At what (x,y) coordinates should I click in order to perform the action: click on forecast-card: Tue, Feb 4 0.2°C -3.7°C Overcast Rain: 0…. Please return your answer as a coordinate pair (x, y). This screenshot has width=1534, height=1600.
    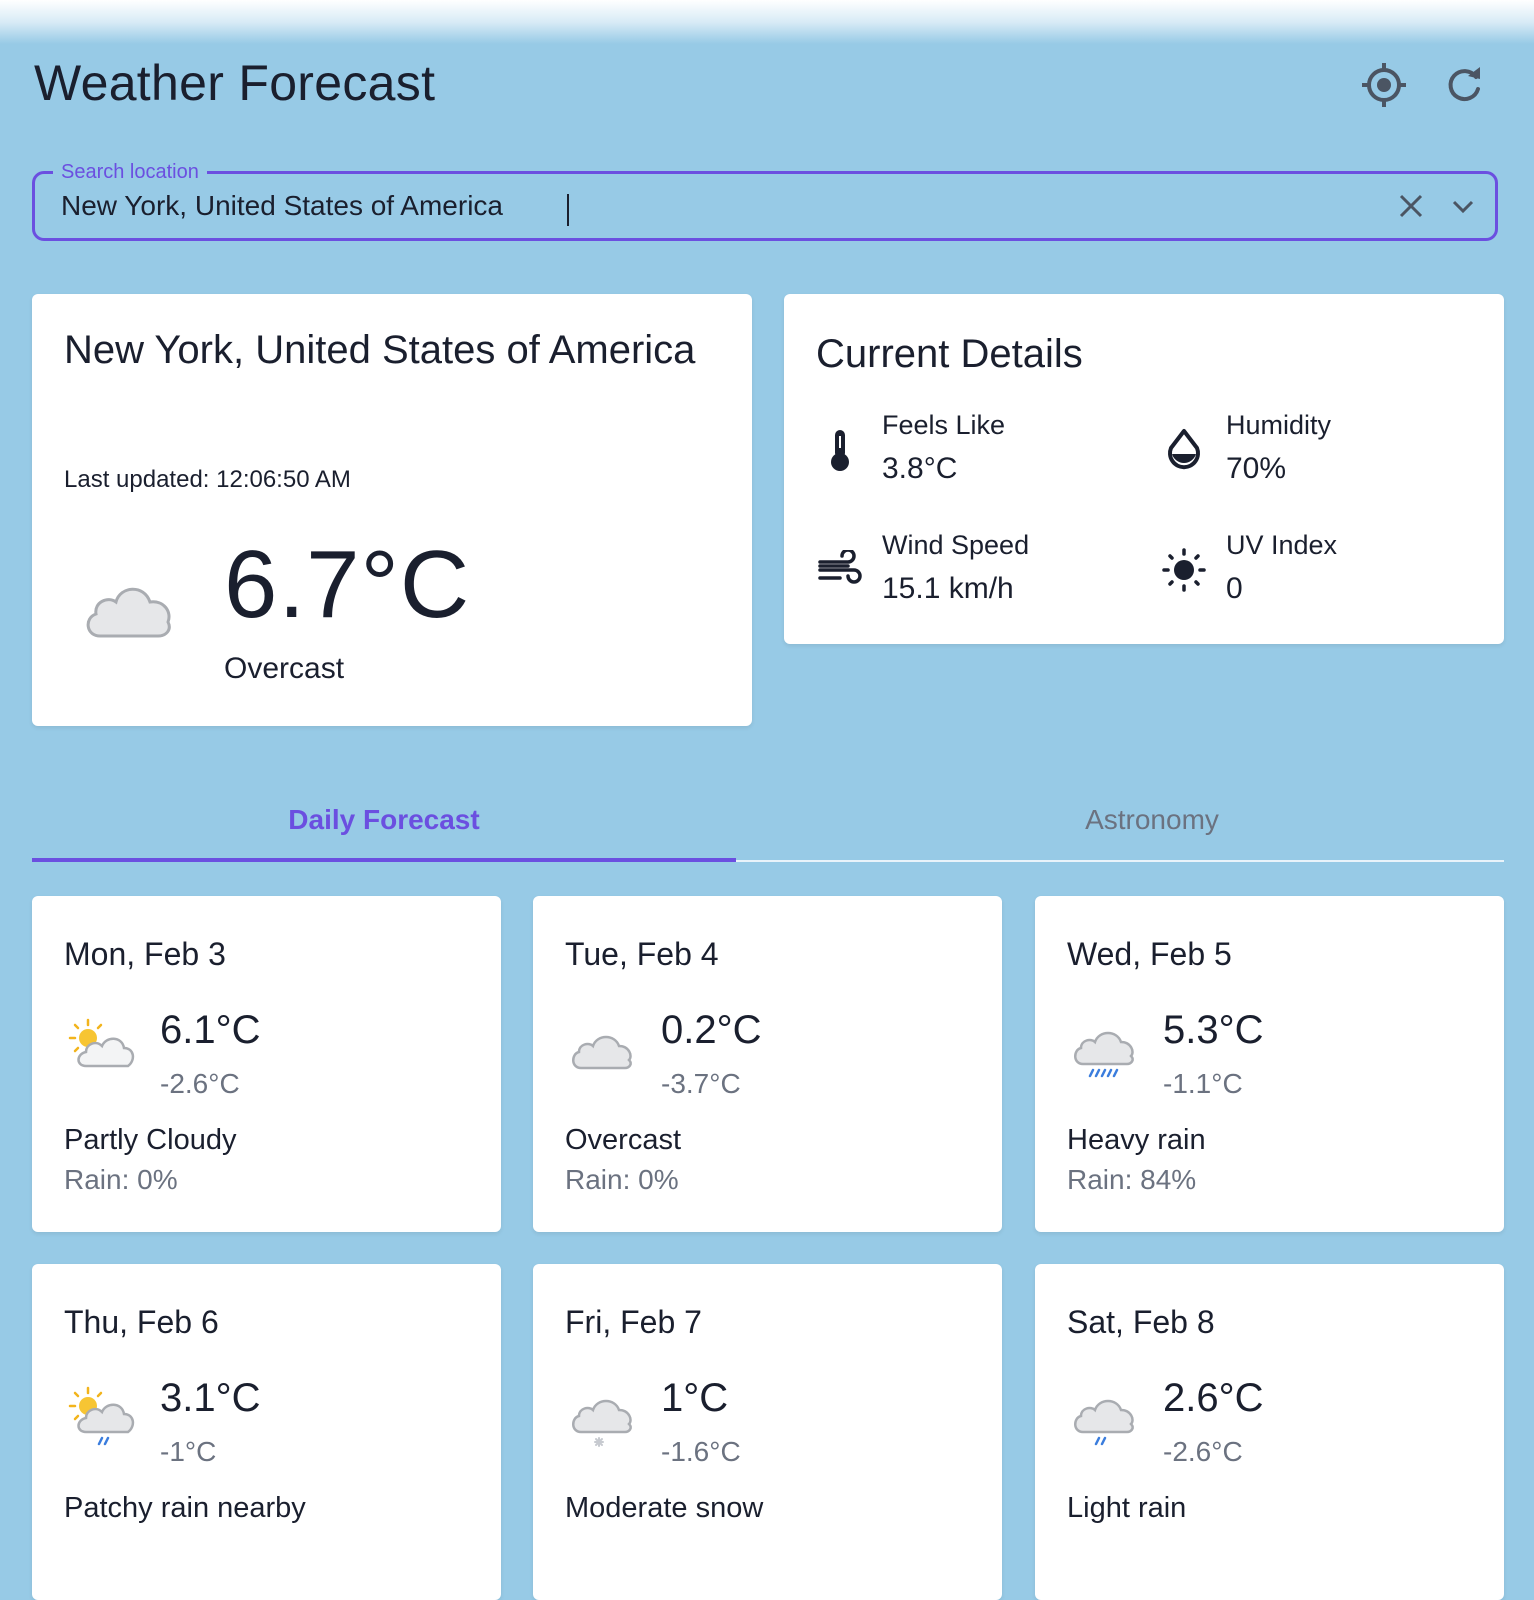
    Looking at the image, I should click on (767, 1064).